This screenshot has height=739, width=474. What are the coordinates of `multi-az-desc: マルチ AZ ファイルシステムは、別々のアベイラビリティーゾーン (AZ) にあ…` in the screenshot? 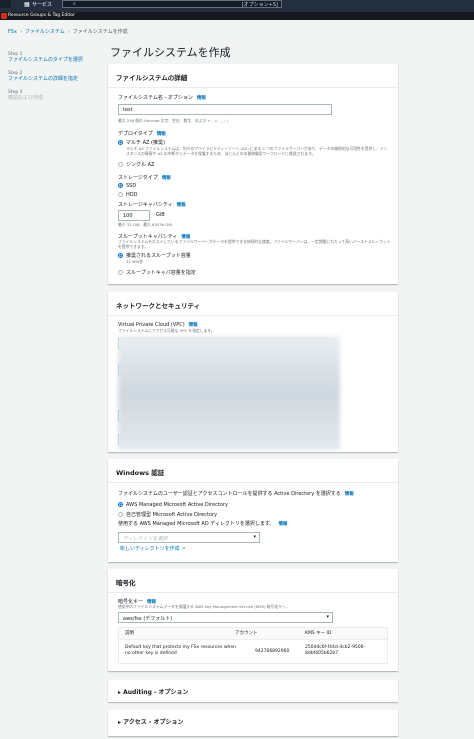 It's located at (257, 151).